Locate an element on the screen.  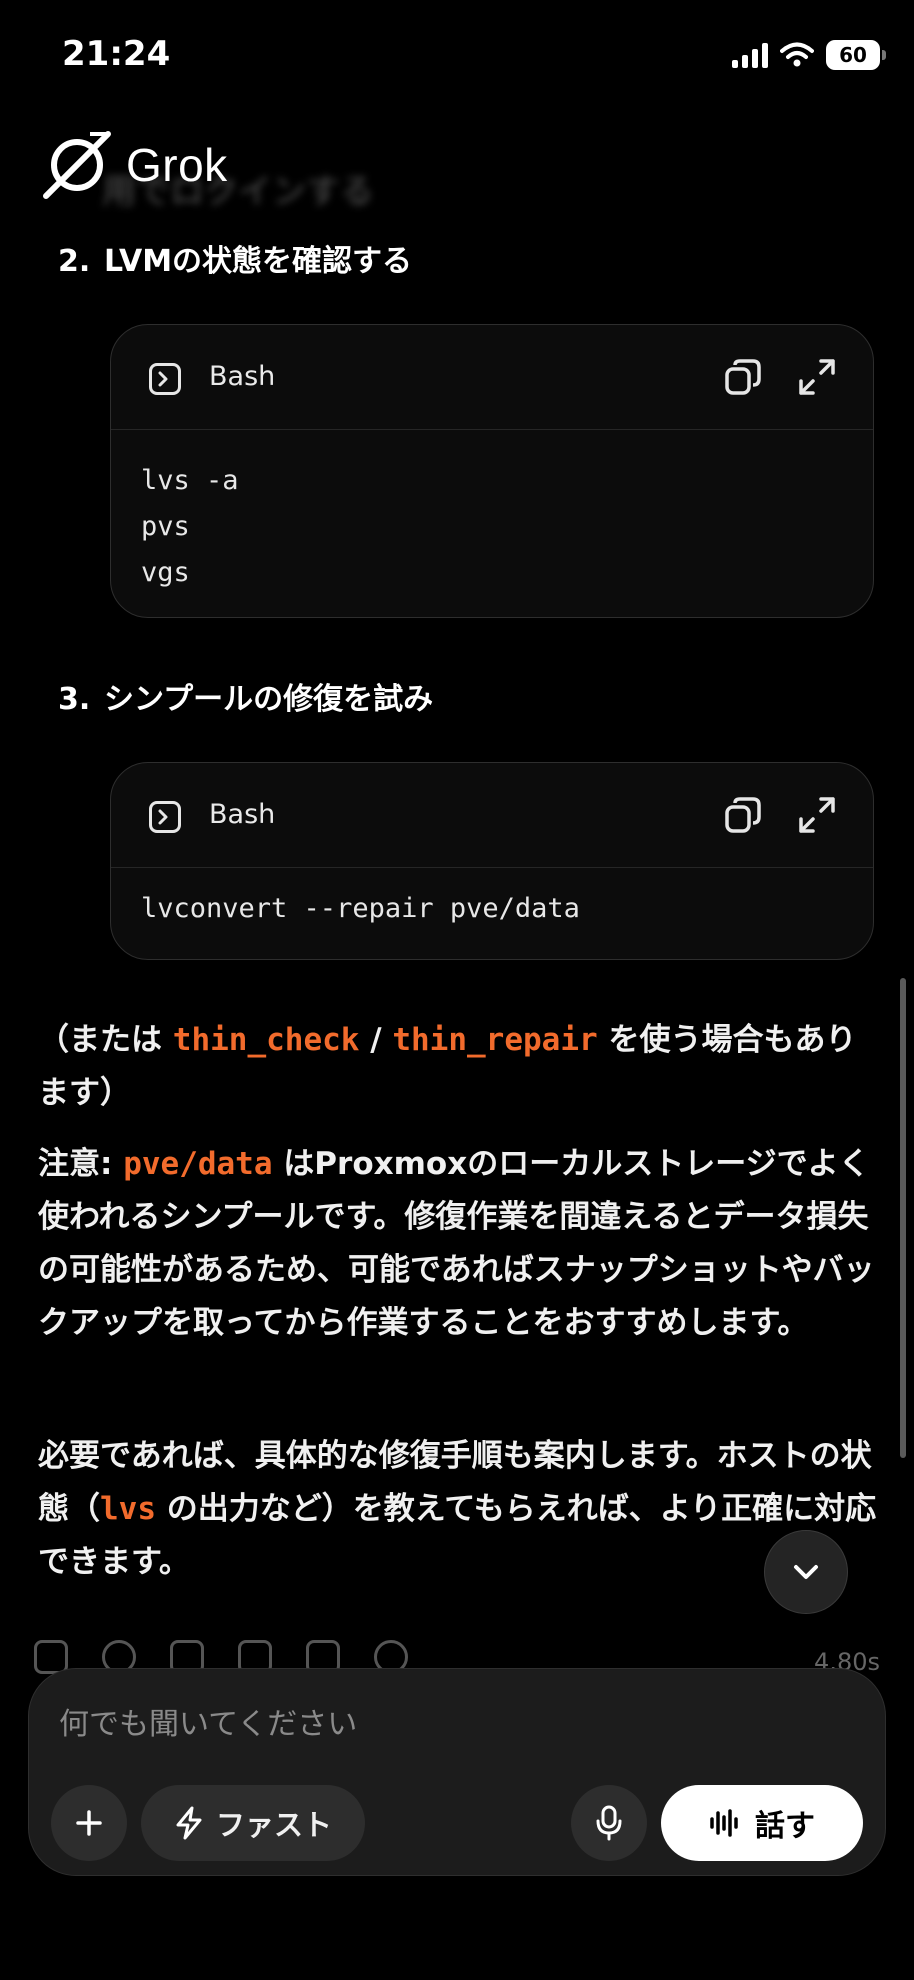
caution-label: 注意: is located at coordinates (81, 1164).